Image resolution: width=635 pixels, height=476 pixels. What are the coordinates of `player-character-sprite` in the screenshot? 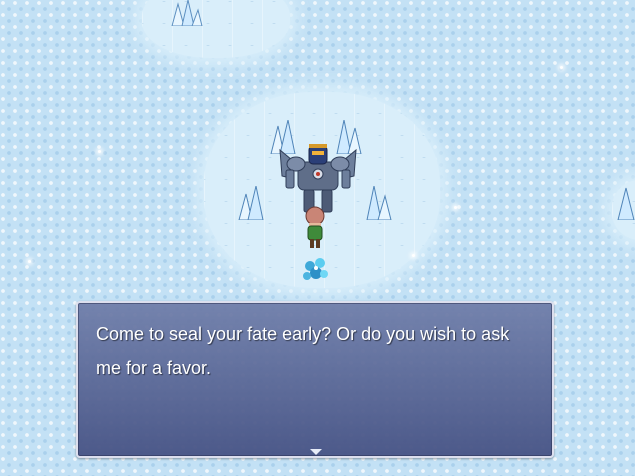 It's located at (315, 228).